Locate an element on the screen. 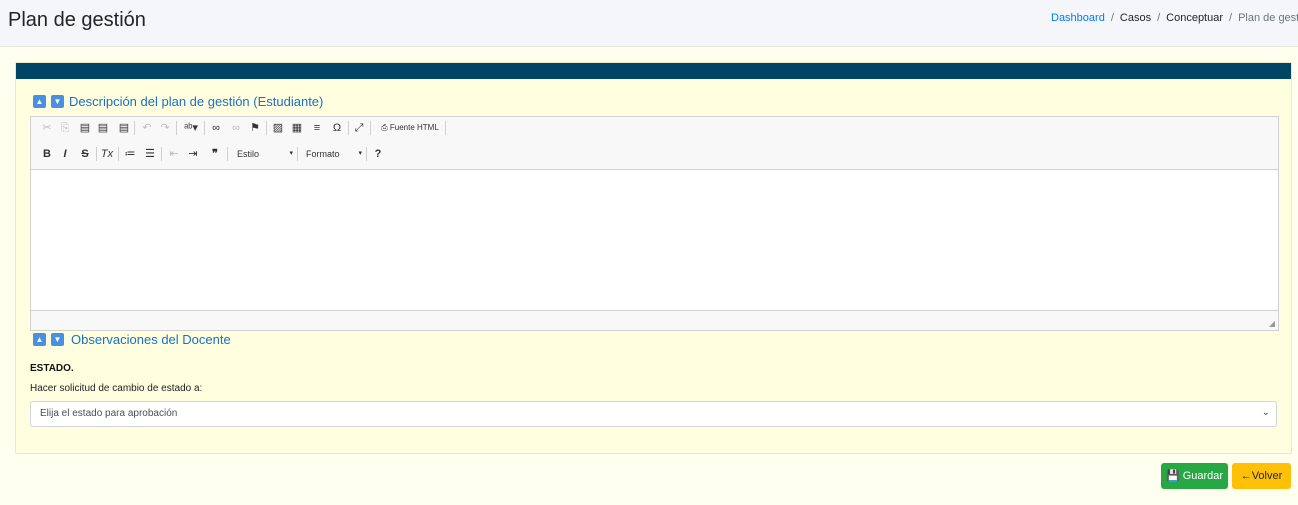 The width and height of the screenshot is (1298, 505). back-button: ←Volver is located at coordinates (1261, 476).